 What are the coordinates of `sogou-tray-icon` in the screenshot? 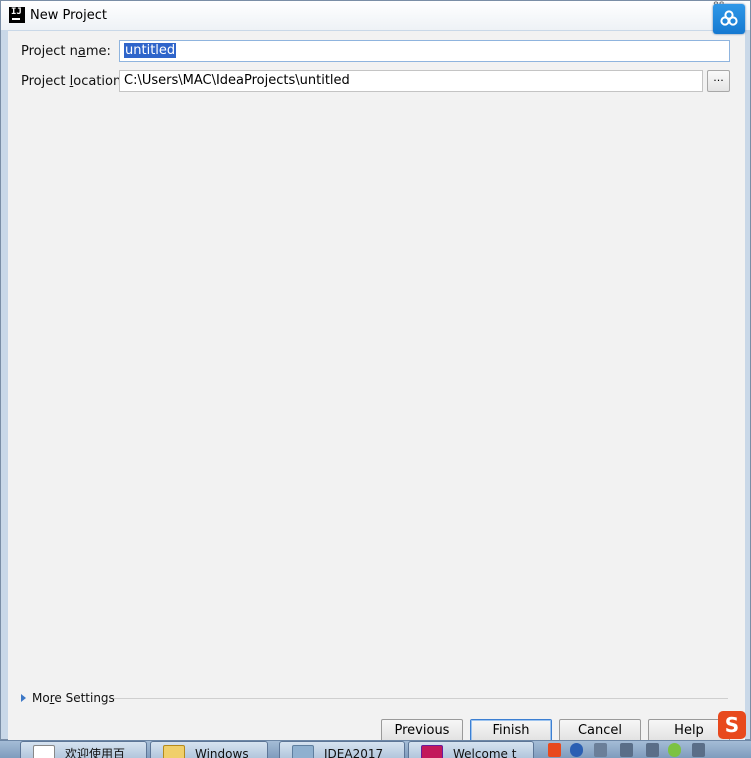 It's located at (554, 750).